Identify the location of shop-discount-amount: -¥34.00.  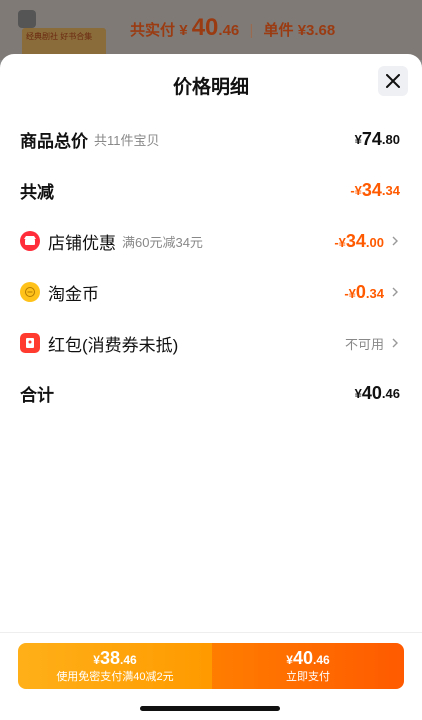
(359, 240).